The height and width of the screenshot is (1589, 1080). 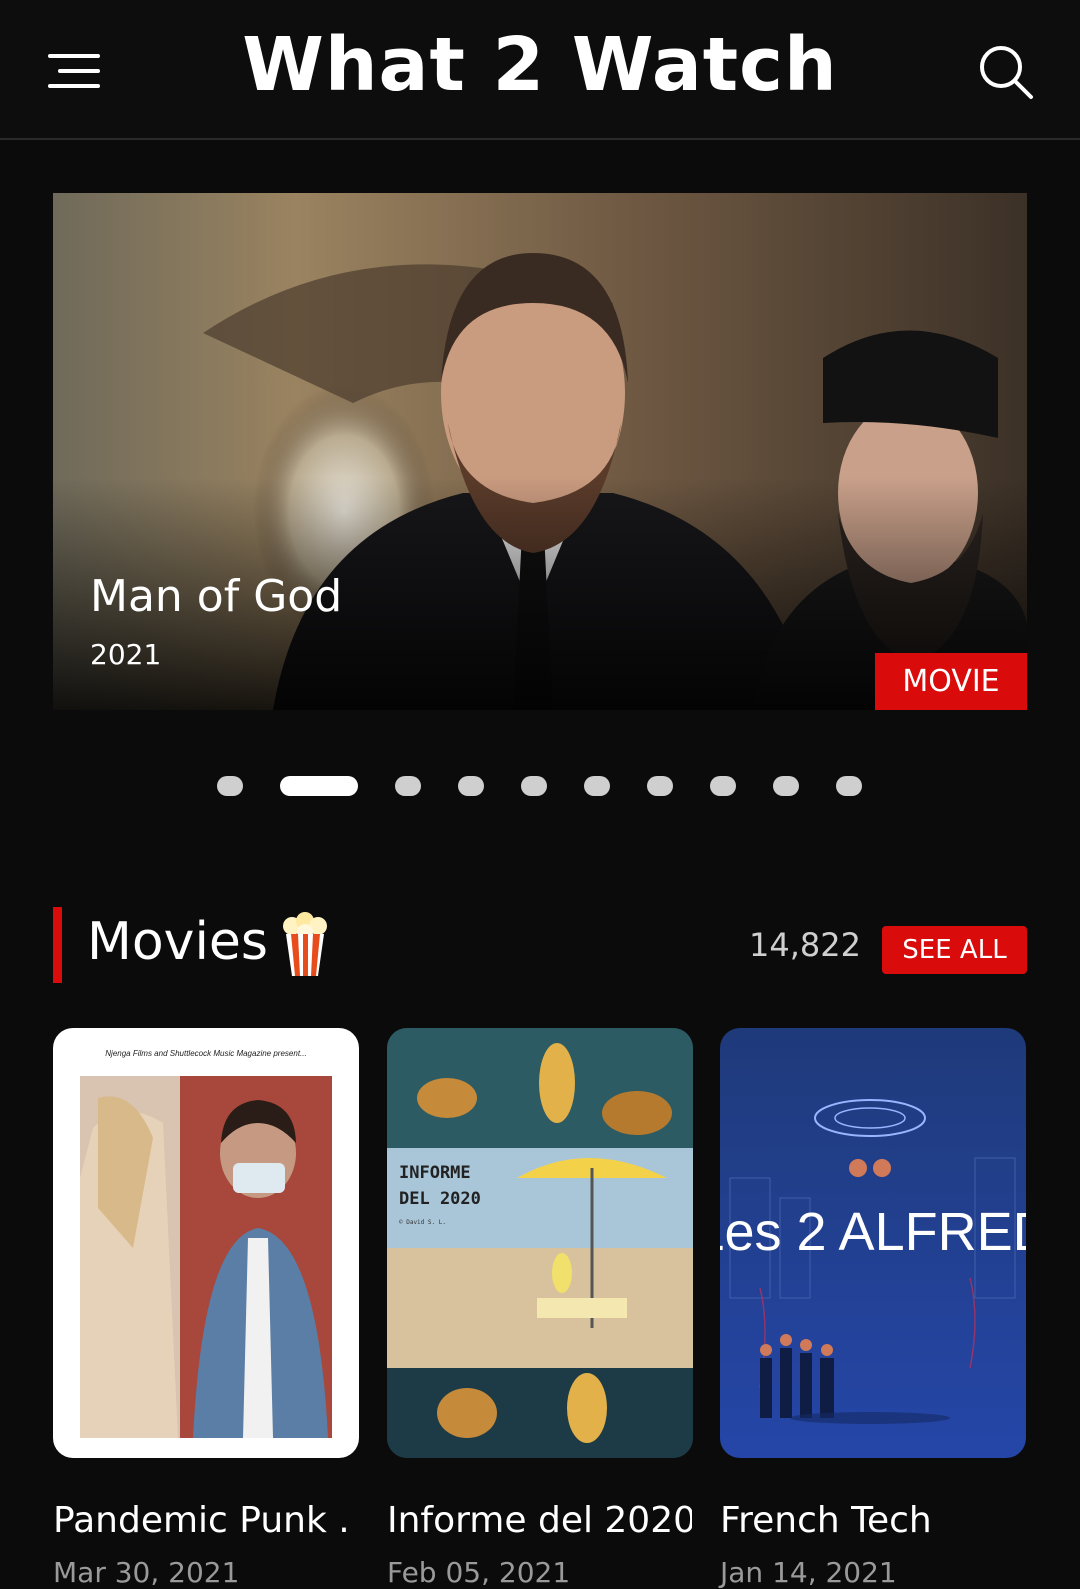 What do you see at coordinates (479, 1572) in the screenshot?
I see `movie-date-2: Feb 05, 2021` at bounding box center [479, 1572].